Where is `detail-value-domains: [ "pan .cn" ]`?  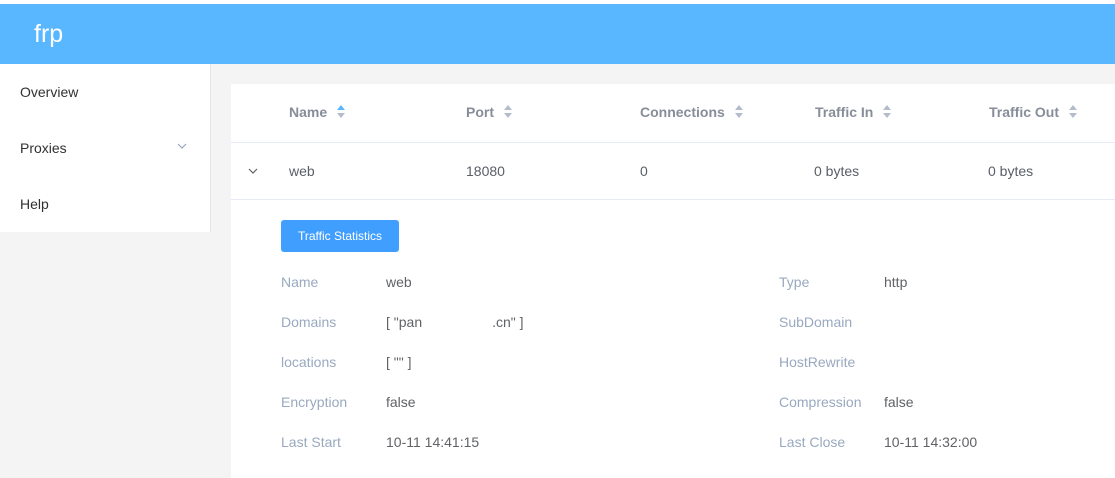 detail-value-domains: [ "pan .cn" ] is located at coordinates (455, 322).